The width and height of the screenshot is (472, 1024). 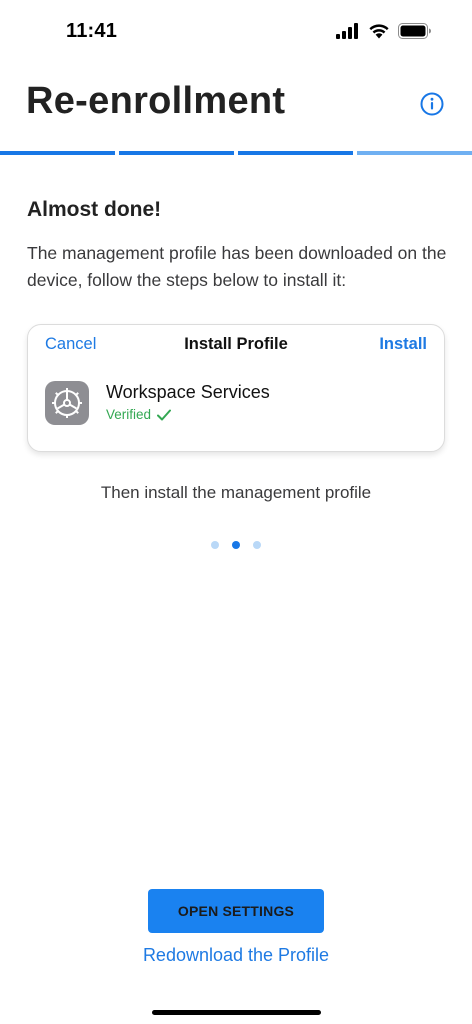 I want to click on info-icon, so click(x=432, y=104).